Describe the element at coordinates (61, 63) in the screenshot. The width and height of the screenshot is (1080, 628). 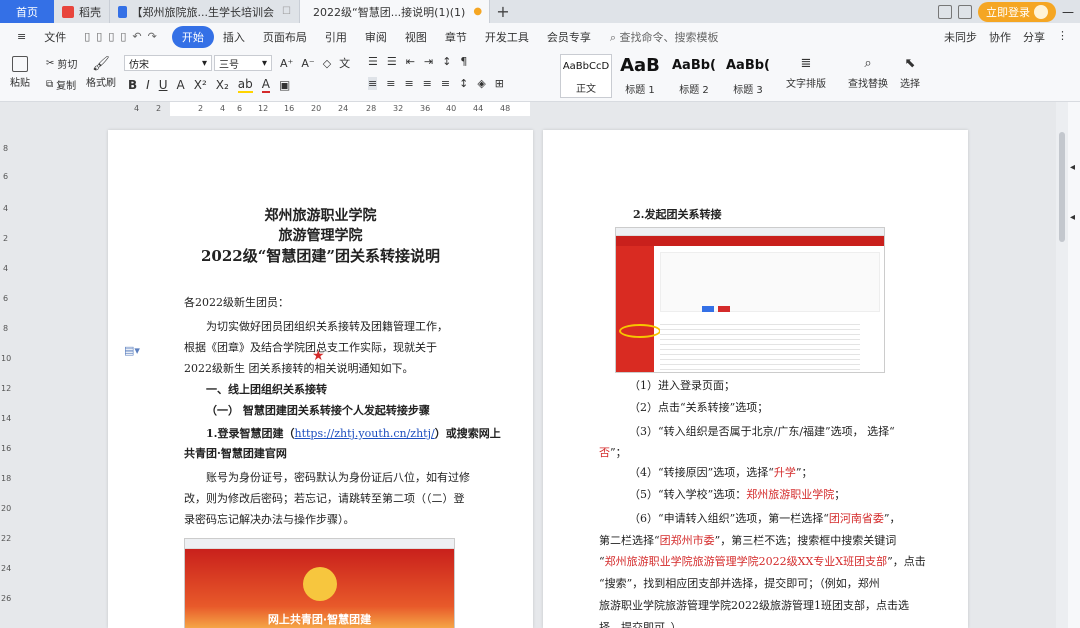
I see `cut-button: ✂ 剪切` at that location.